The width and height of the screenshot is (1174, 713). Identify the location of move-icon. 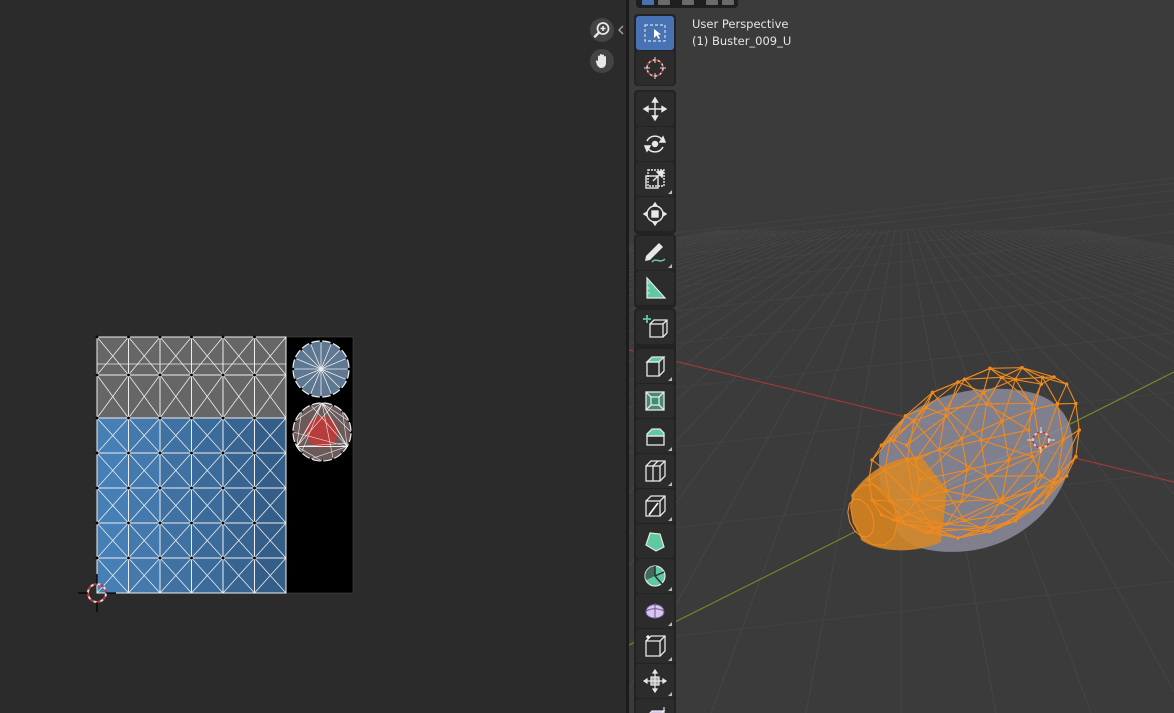
(655, 109).